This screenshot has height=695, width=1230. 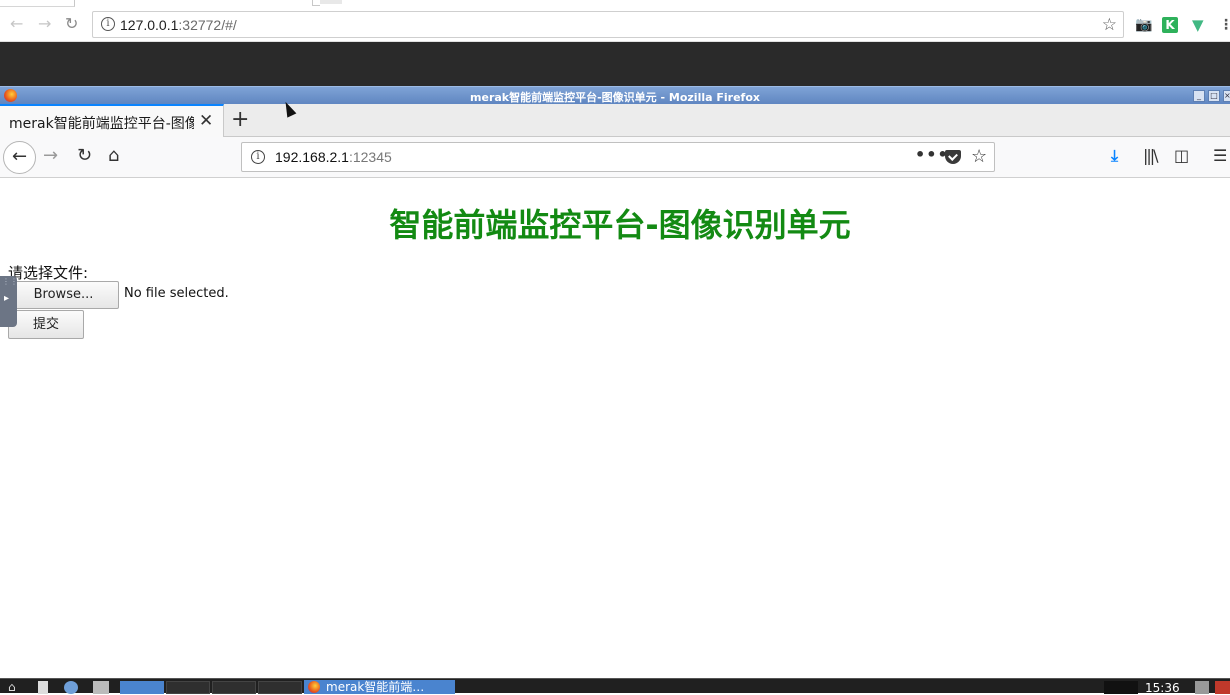 What do you see at coordinates (1162, 688) in the screenshot?
I see `clock: 15:36` at bounding box center [1162, 688].